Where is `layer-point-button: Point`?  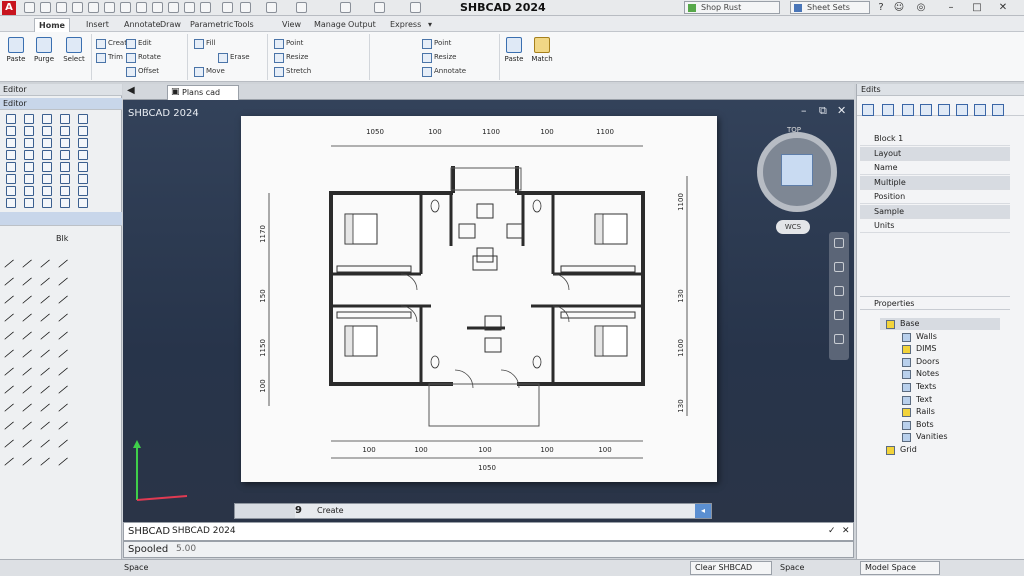 layer-point-button: Point is located at coordinates (436, 43).